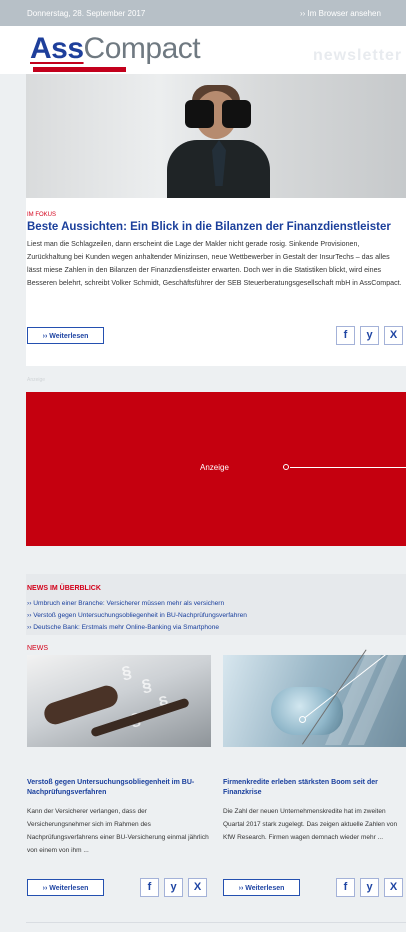 This screenshot has width=406, height=932. I want to click on news-label: NEWS, so click(37, 648).